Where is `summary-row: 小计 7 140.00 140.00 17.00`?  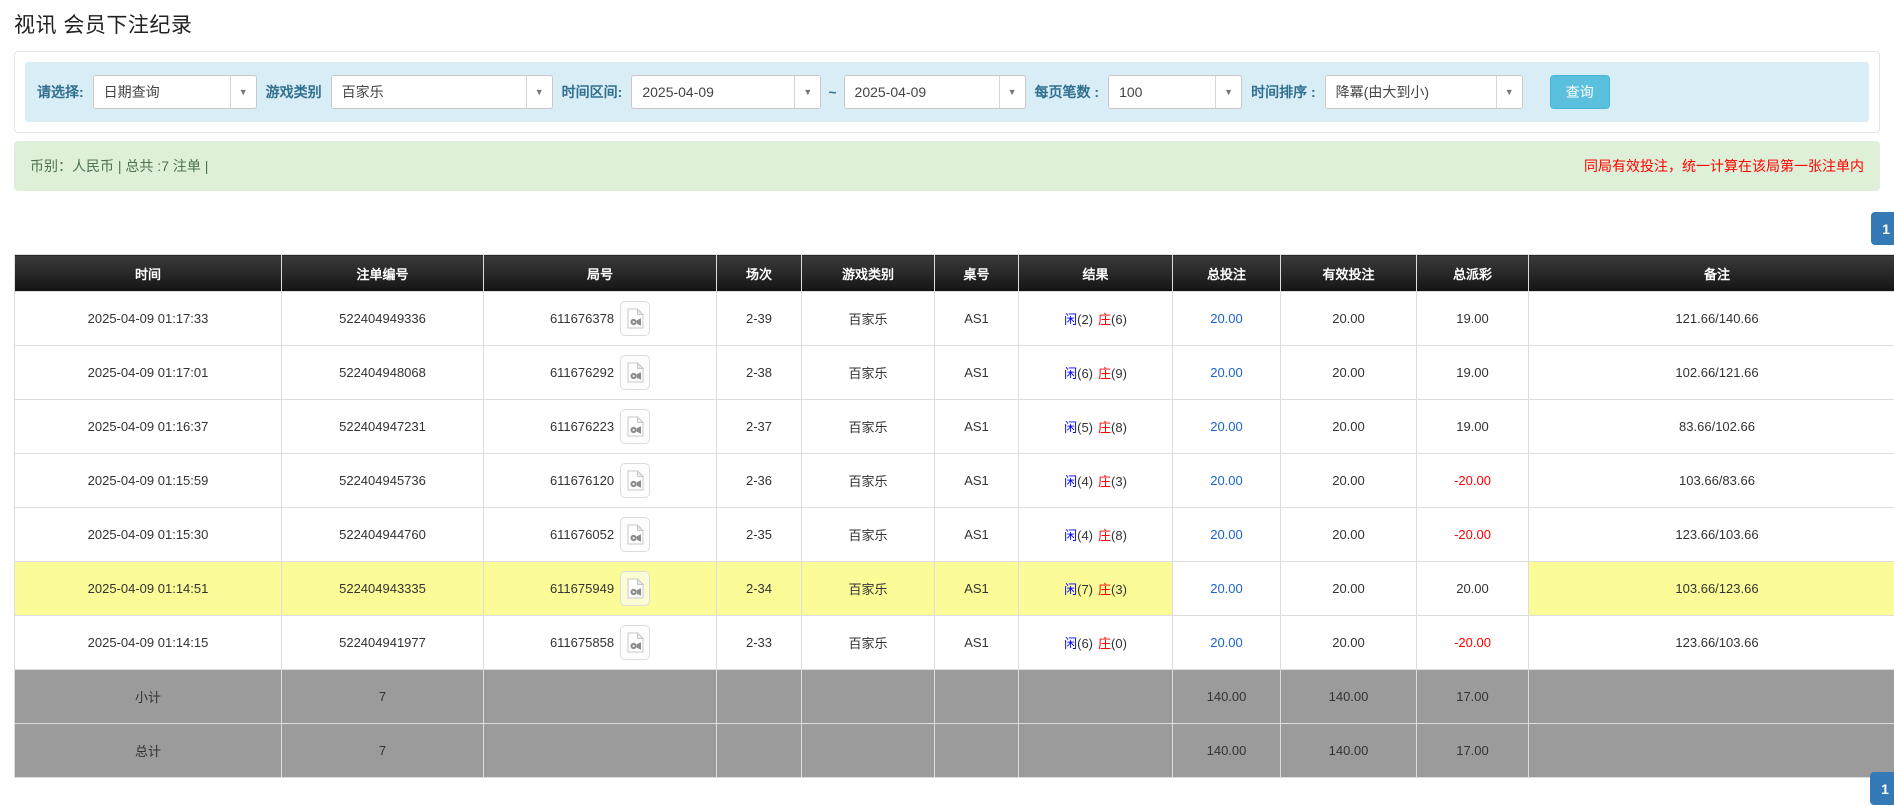
summary-row: 小计 7 140.00 140.00 17.00 is located at coordinates (954, 697).